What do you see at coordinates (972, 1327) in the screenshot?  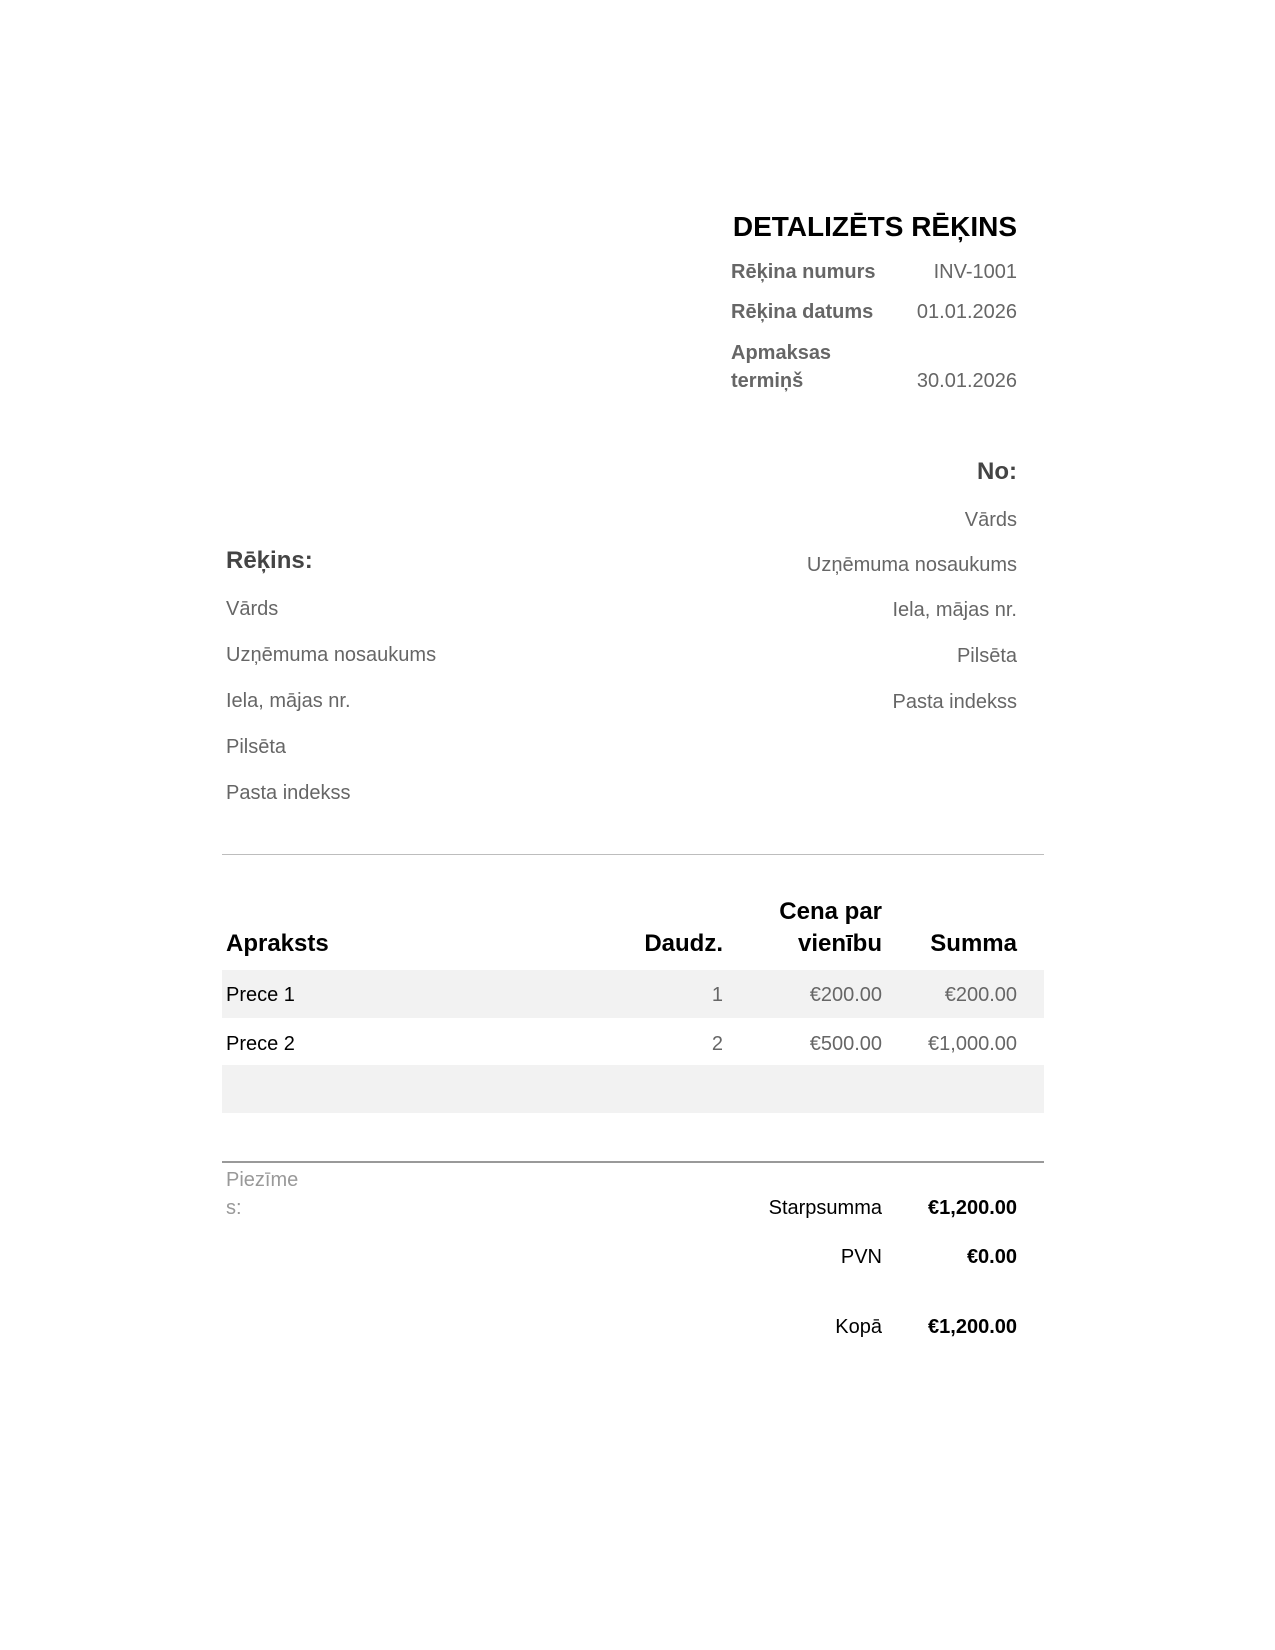 I see `total-value: €1,200.00` at bounding box center [972, 1327].